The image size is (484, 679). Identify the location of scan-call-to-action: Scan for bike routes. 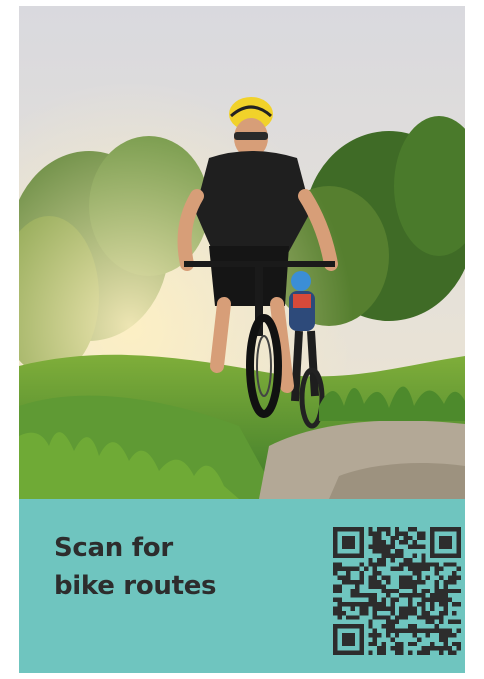
(164, 567).